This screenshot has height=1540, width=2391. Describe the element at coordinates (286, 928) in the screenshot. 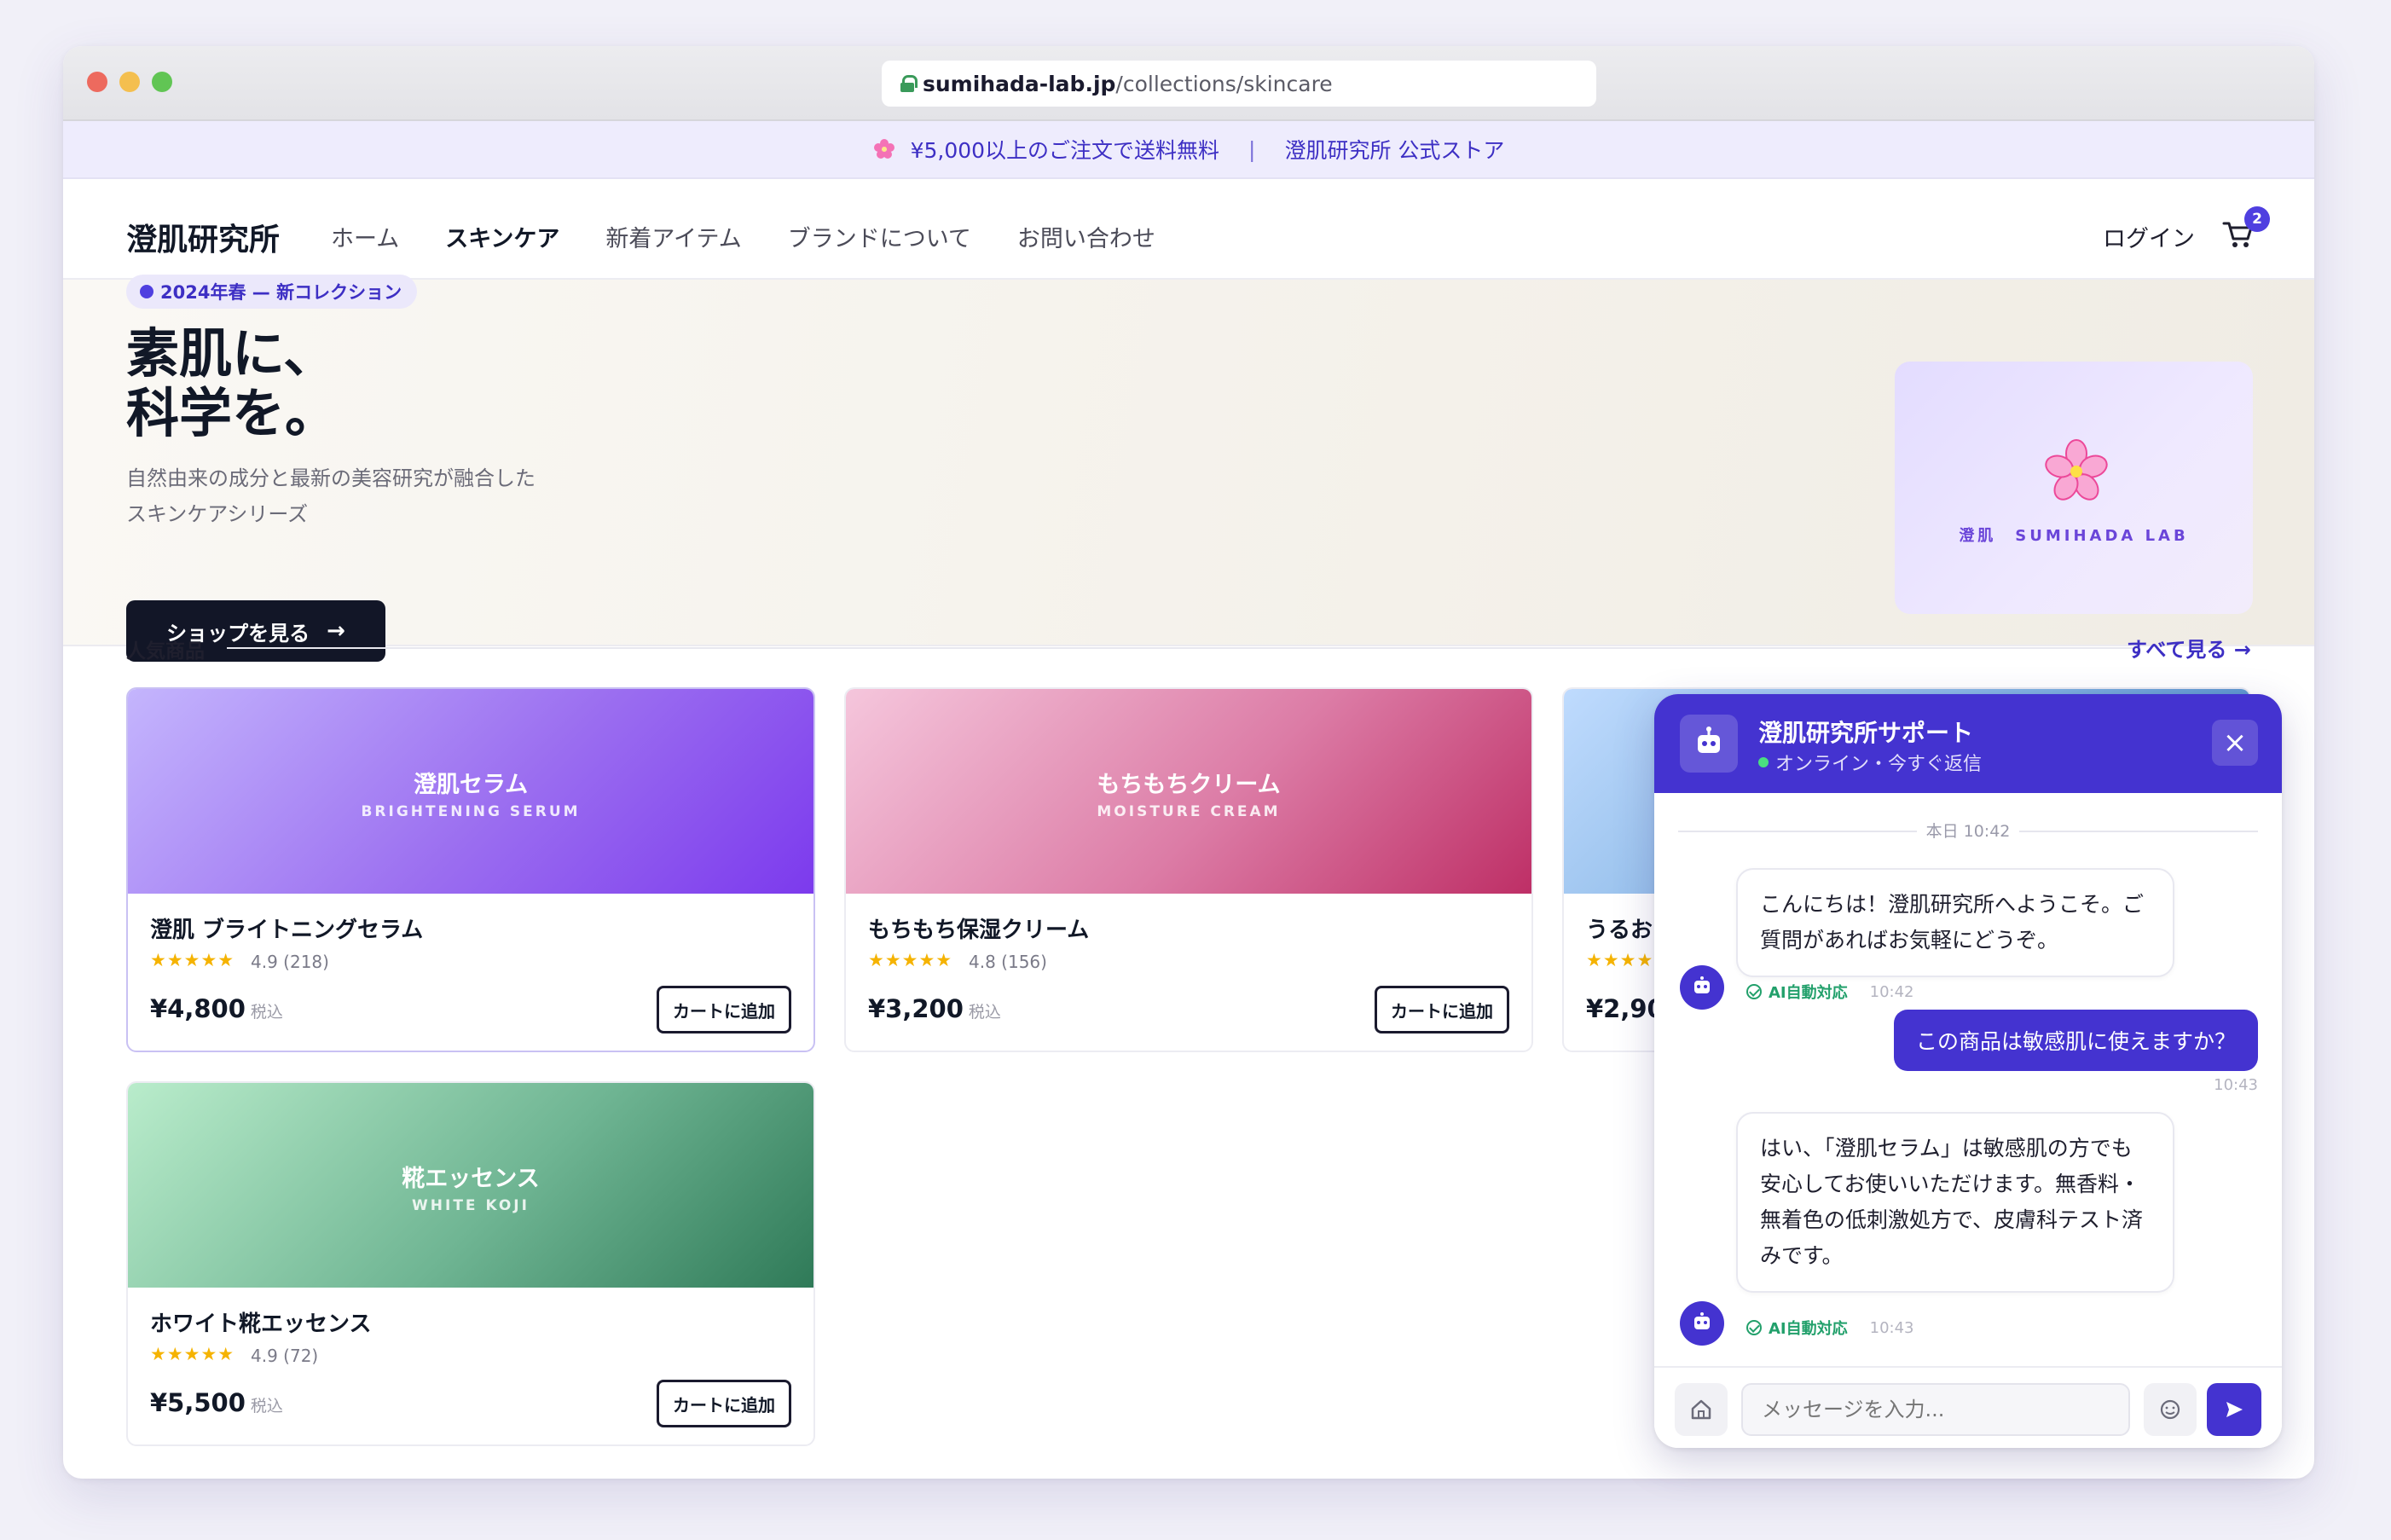

I see `product-name: 澄肌 ブライトニングセラム` at that location.